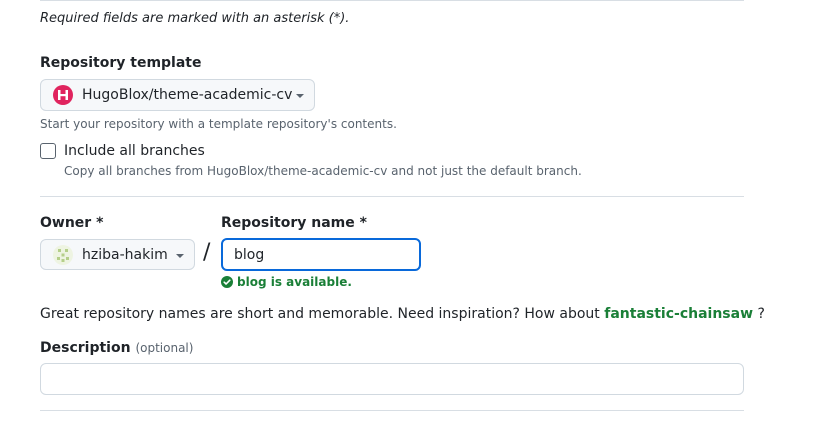 Image resolution: width=815 pixels, height=427 pixels. What do you see at coordinates (121, 63) in the screenshot?
I see `template-label: Repository template` at bounding box center [121, 63].